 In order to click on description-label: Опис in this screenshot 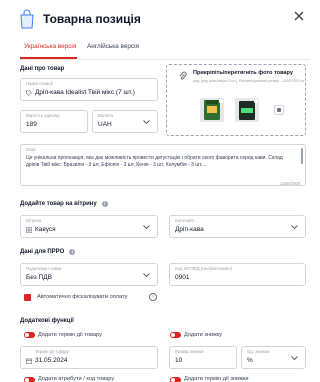, I will do `click(31, 149)`.